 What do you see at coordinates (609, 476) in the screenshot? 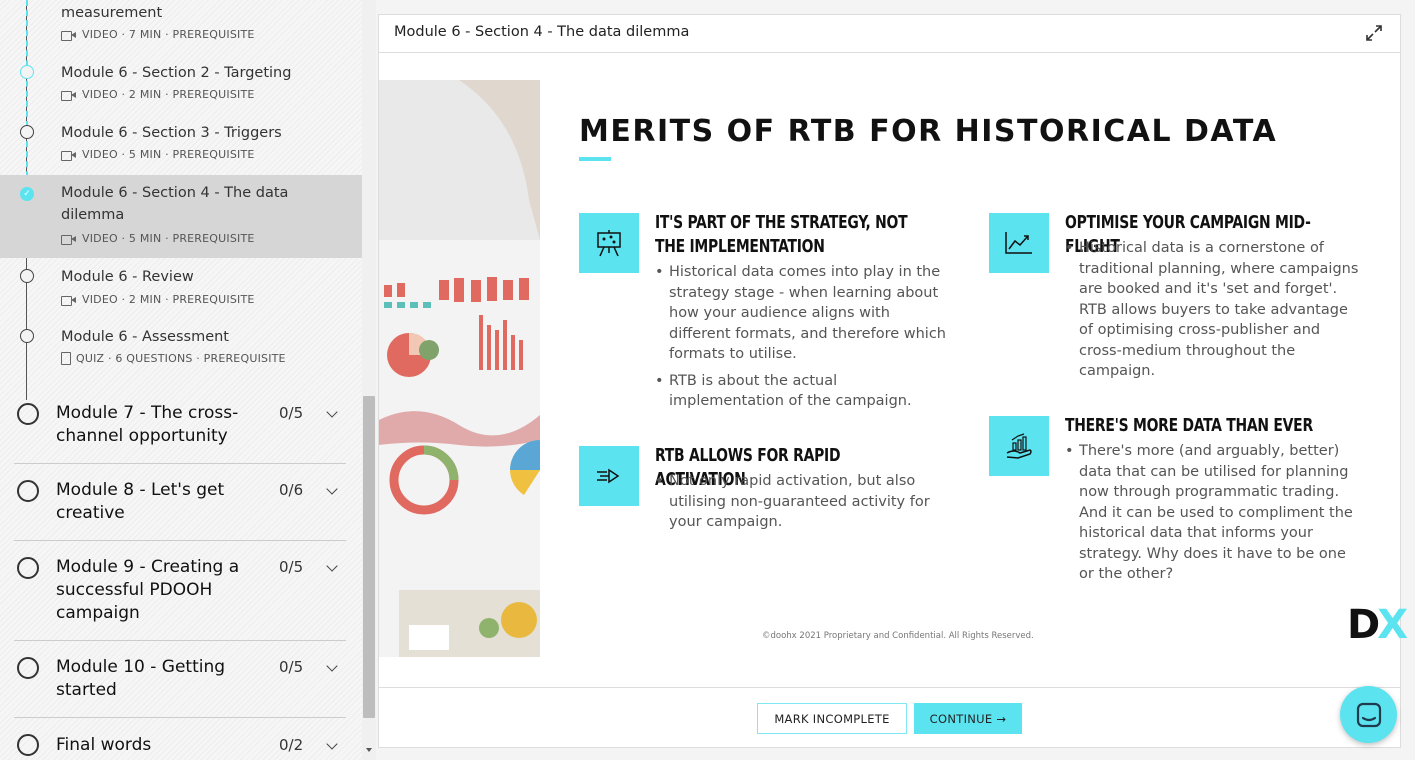
I see `fast-arrow-icon` at bounding box center [609, 476].